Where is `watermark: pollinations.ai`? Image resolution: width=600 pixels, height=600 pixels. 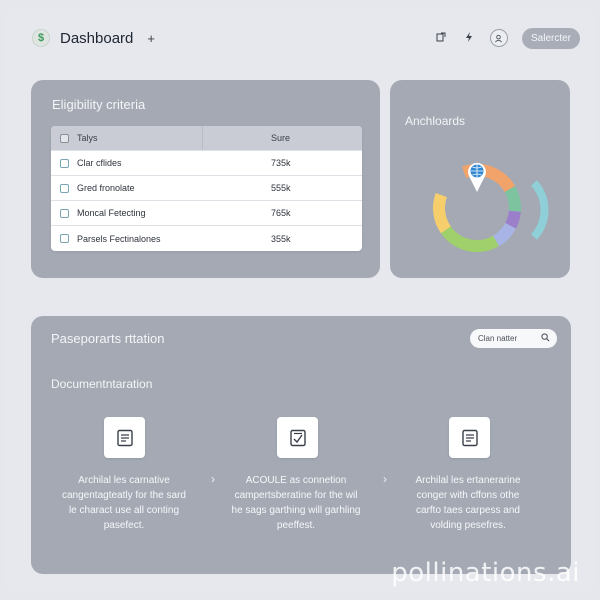
watermark: pollinations.ai is located at coordinates (485, 573).